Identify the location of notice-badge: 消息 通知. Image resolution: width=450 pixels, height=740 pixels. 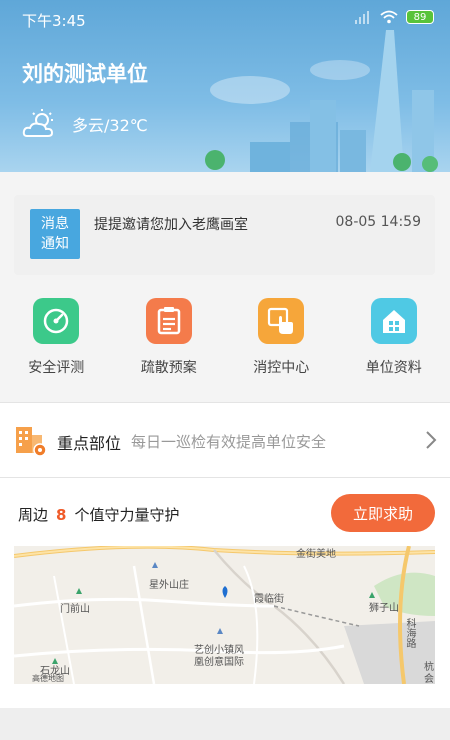
(55, 234).